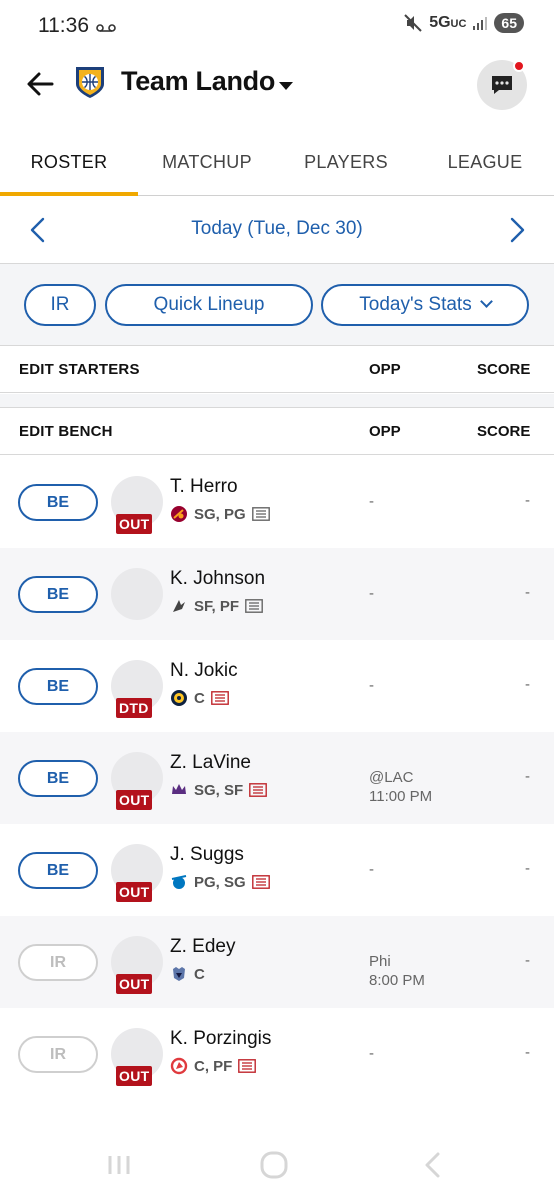 The height and width of the screenshot is (1200, 554). Describe the element at coordinates (179, 789) in the screenshot. I see `kings-logo-icon` at that location.